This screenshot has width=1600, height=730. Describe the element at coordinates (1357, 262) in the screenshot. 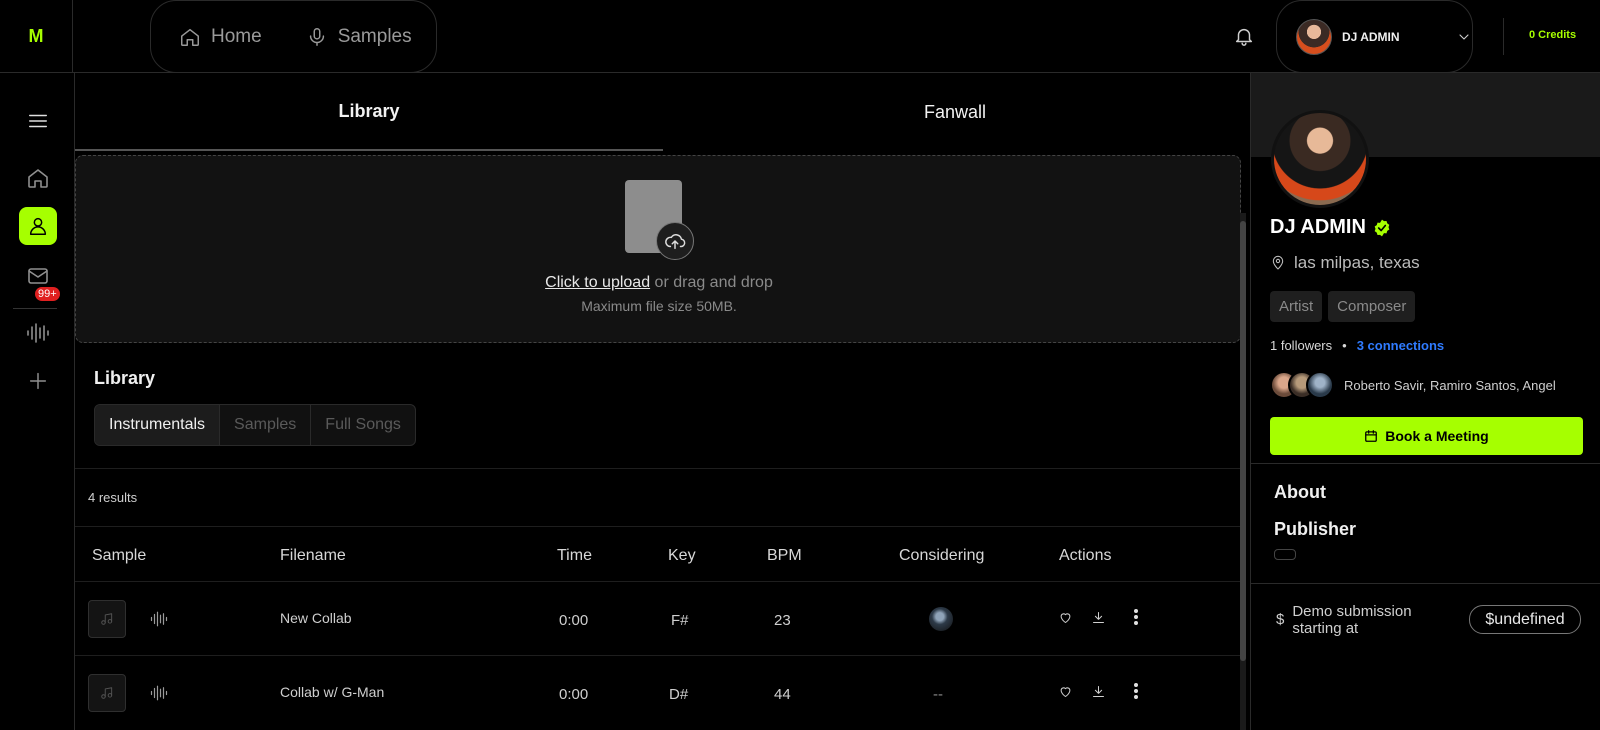

I see `location-text: las milpas, texas` at that location.